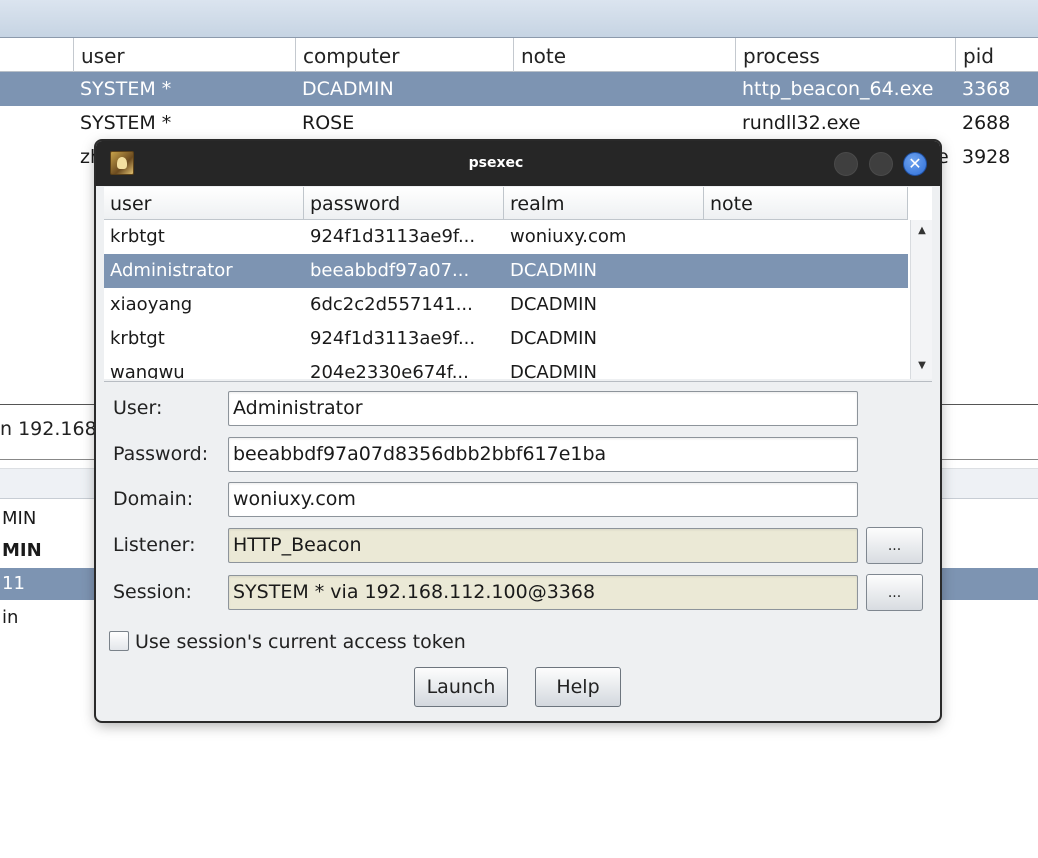 This screenshot has width=1038, height=858. Describe the element at coordinates (404, 203) in the screenshot. I see `column-header-password: password` at that location.